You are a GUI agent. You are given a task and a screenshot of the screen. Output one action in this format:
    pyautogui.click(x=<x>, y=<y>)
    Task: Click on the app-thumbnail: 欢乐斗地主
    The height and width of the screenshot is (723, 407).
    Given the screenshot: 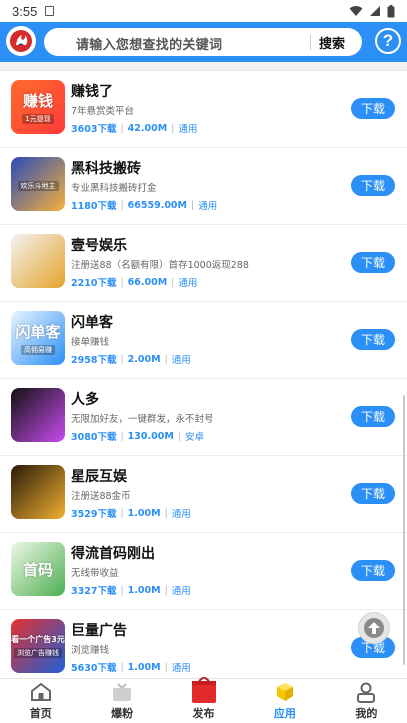 What is the action you would take?
    pyautogui.click(x=38, y=184)
    